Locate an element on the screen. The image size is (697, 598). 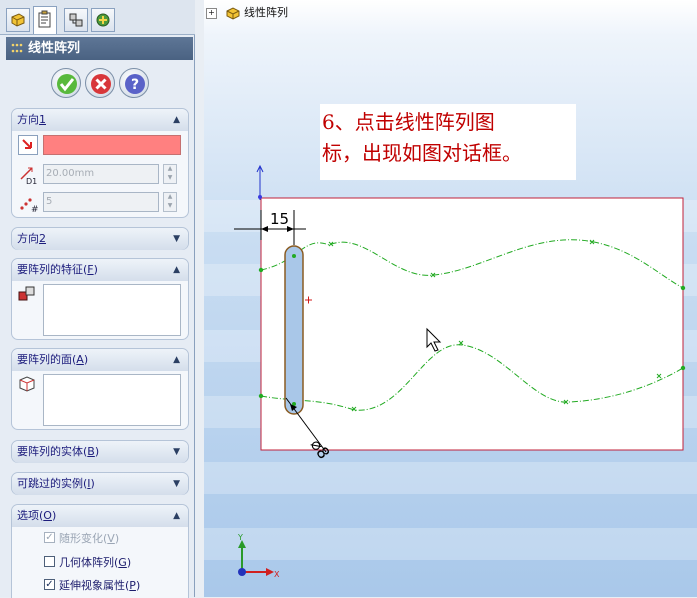
faces-icon is located at coordinates (27, 384).